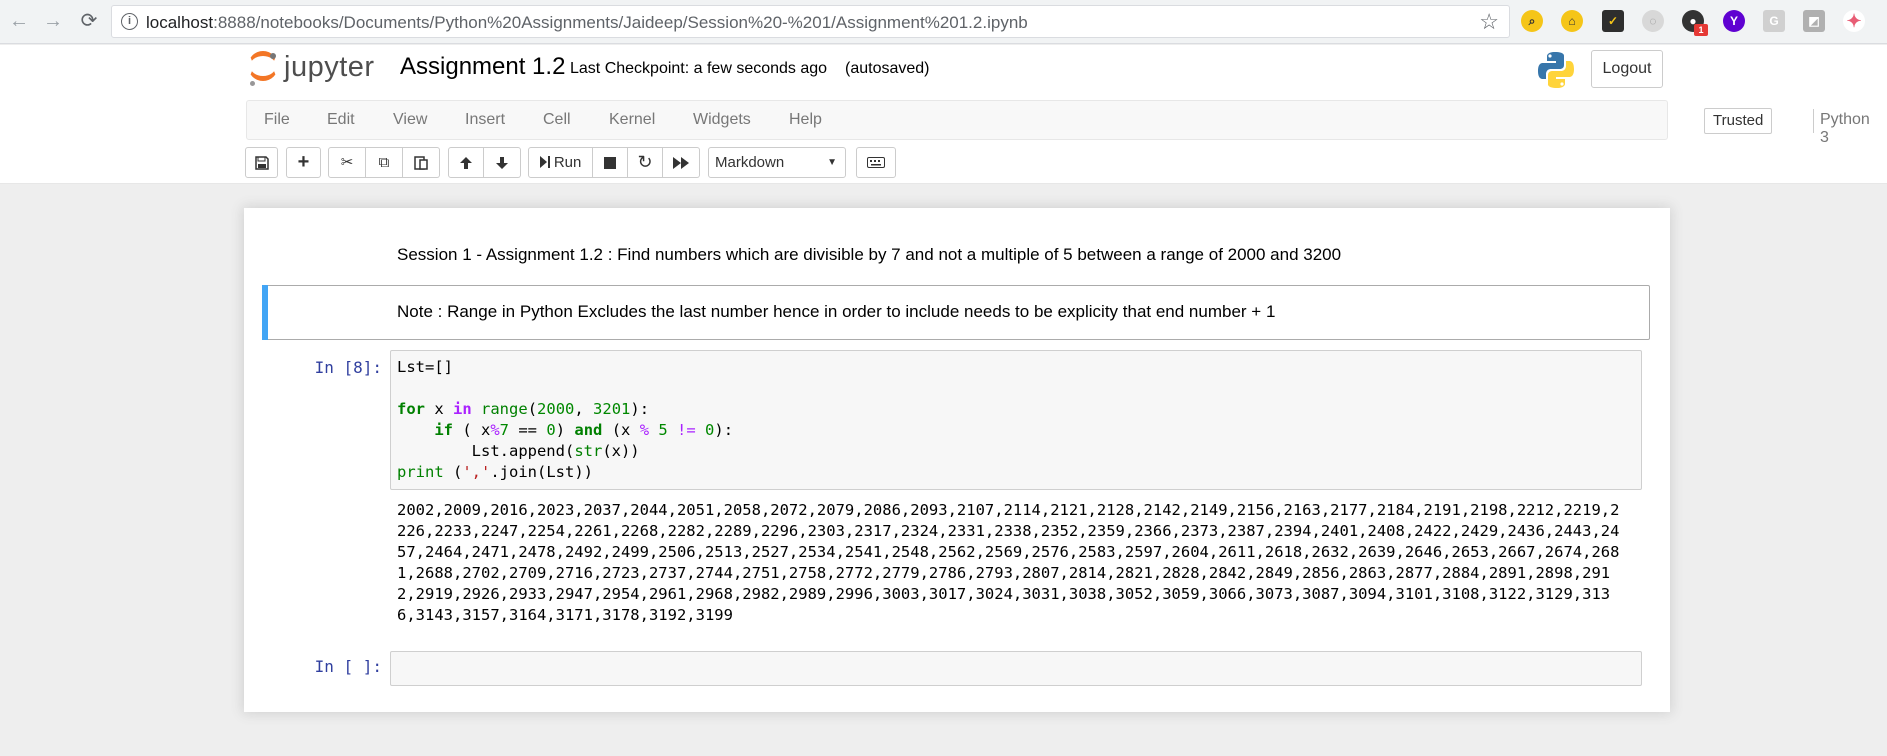 The width and height of the screenshot is (1887, 756). Describe the element at coordinates (462, 409) in the screenshot. I see `keyword-in: in` at that location.